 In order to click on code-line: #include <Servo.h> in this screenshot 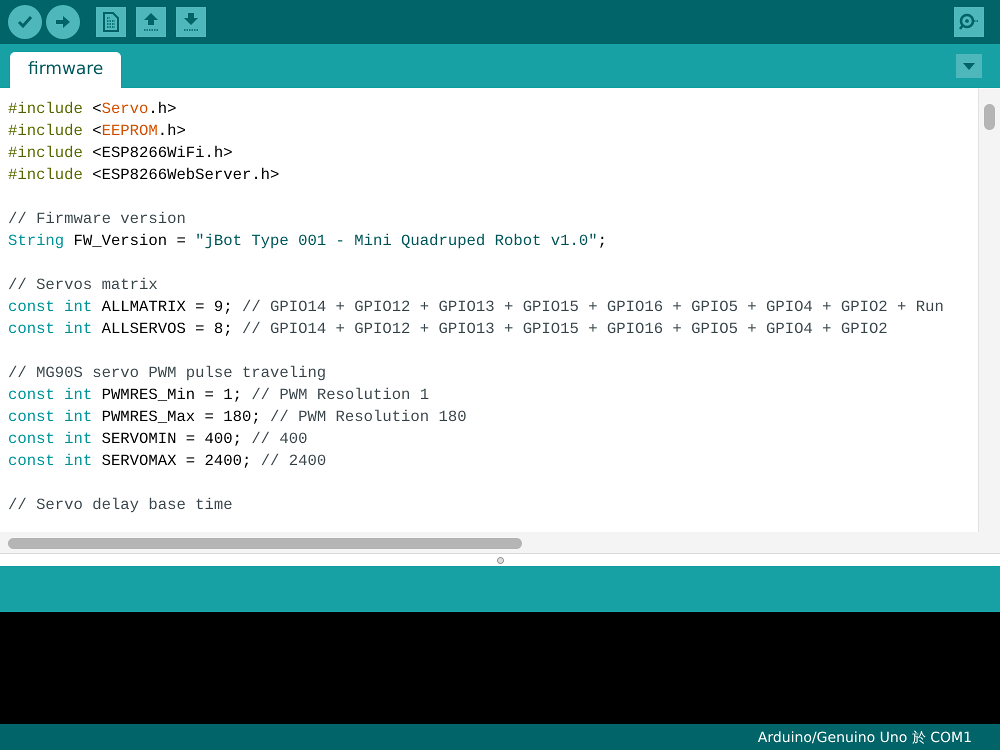, I will do `click(93, 109)`.